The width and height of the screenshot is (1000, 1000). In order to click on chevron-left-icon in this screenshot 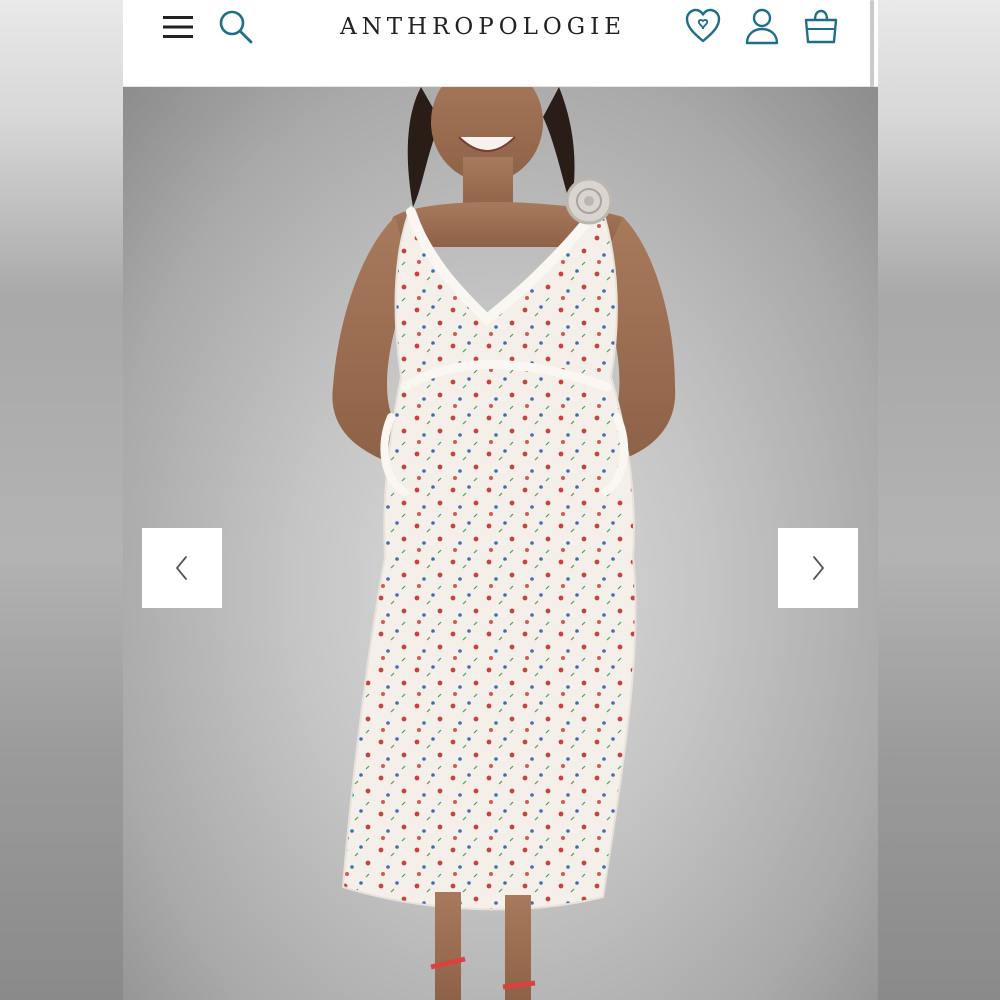, I will do `click(181, 568)`.